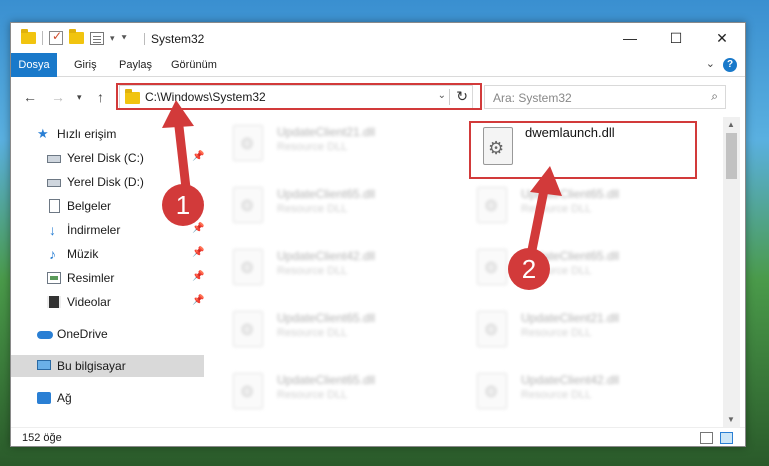  I want to click on step-badge-1: 1, so click(183, 205).